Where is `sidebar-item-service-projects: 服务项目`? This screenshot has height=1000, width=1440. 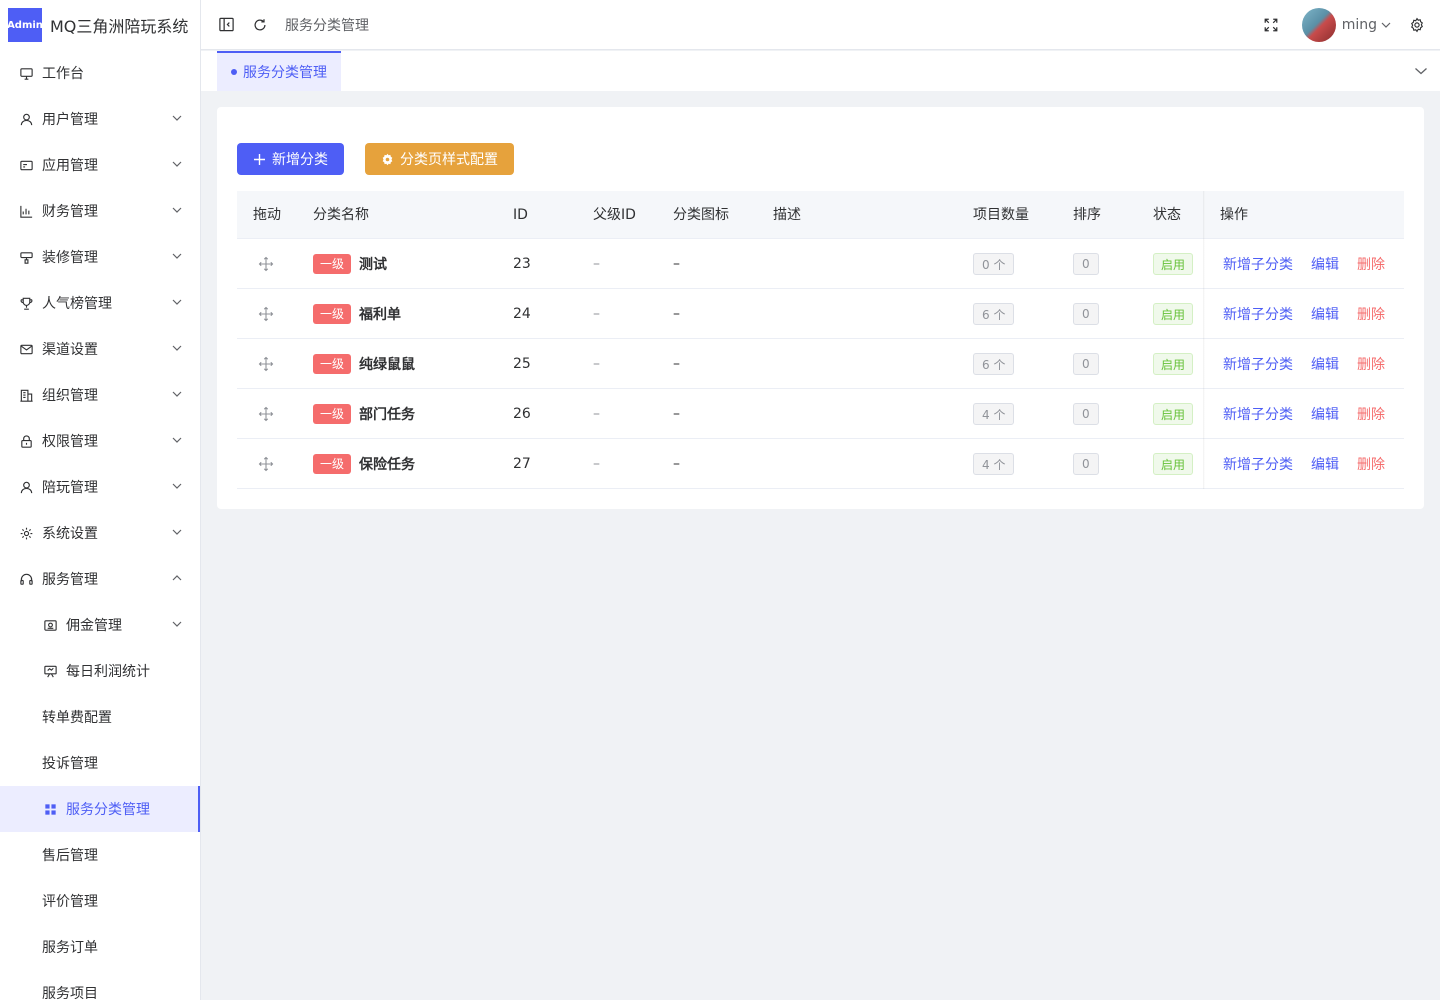 sidebar-item-service-projects: 服务项目 is located at coordinates (100, 985).